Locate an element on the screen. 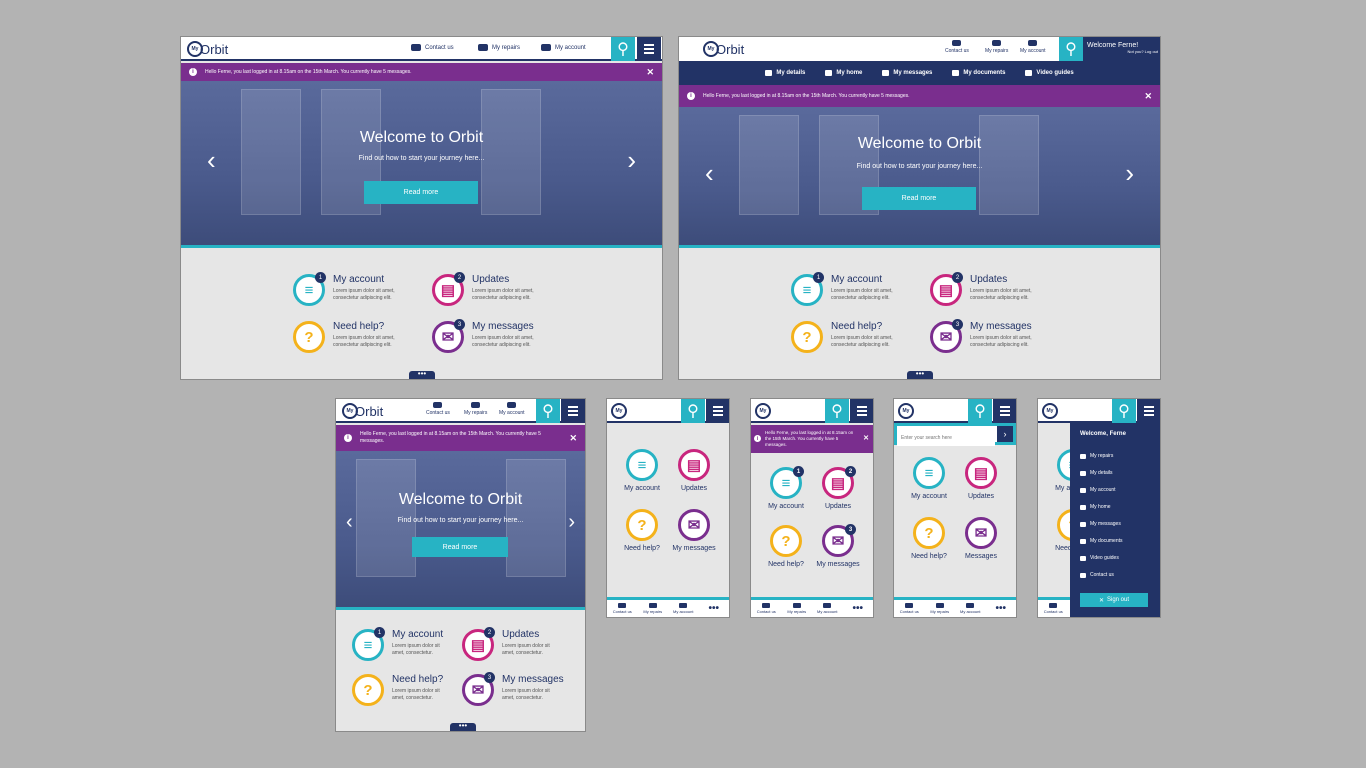  search-submit-button: › is located at coordinates (1005, 434).